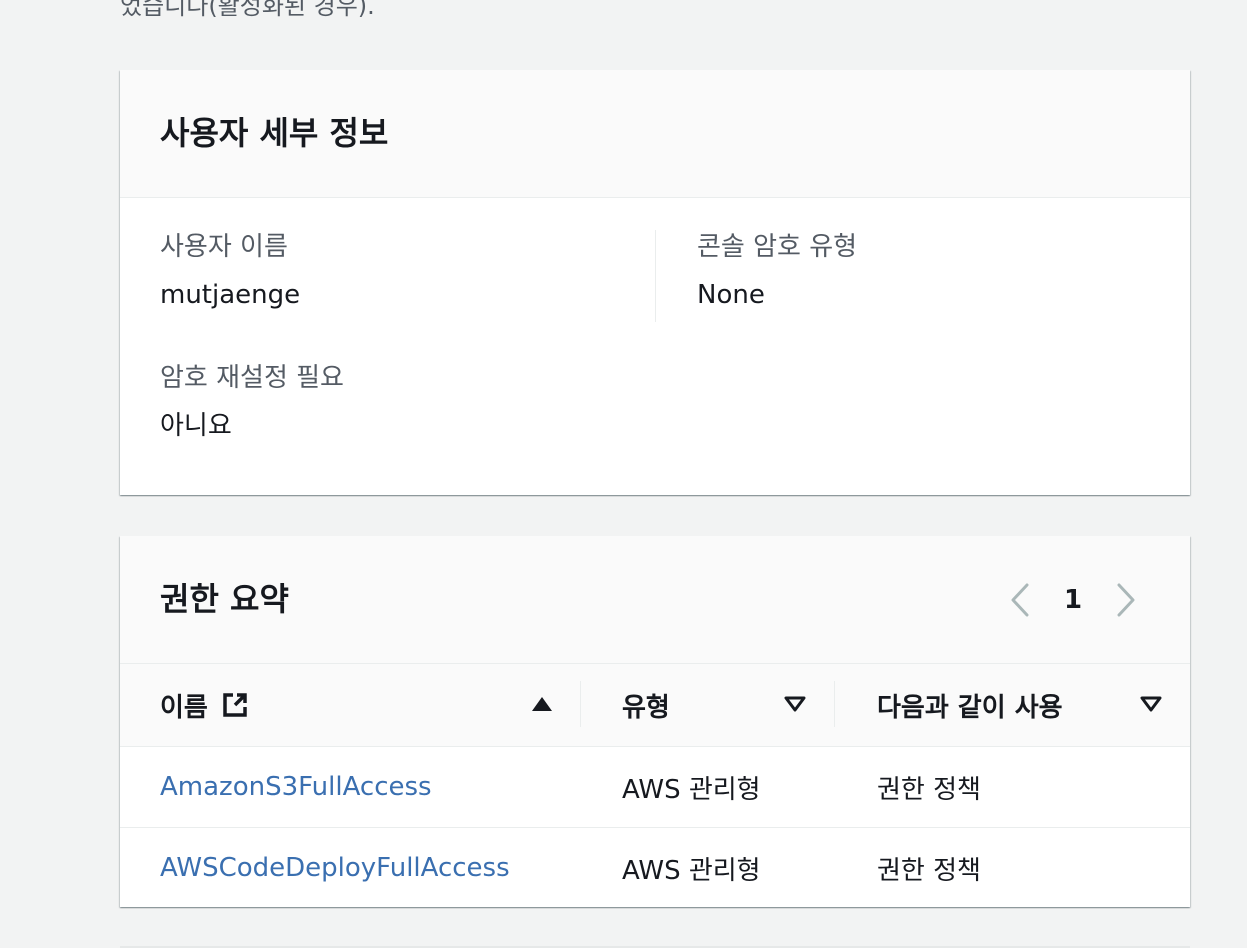 Image resolution: width=1247 pixels, height=948 pixels. Describe the element at coordinates (655, 134) in the screenshot. I see `card-header: 사용자 세부 정보` at that location.